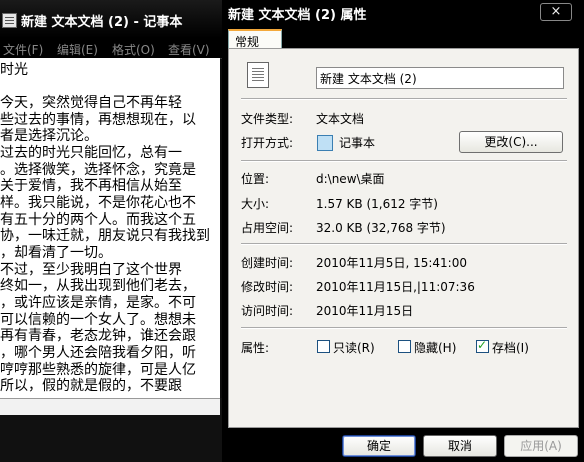 This screenshot has height=462, width=584. I want to click on cancel-button: 取消, so click(460, 446).